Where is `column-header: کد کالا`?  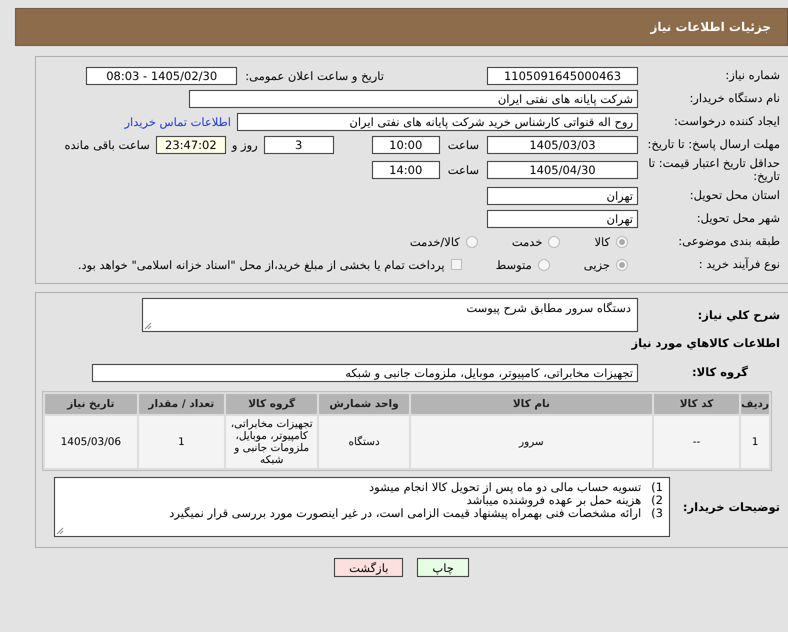 column-header: کد کالا is located at coordinates (697, 404).